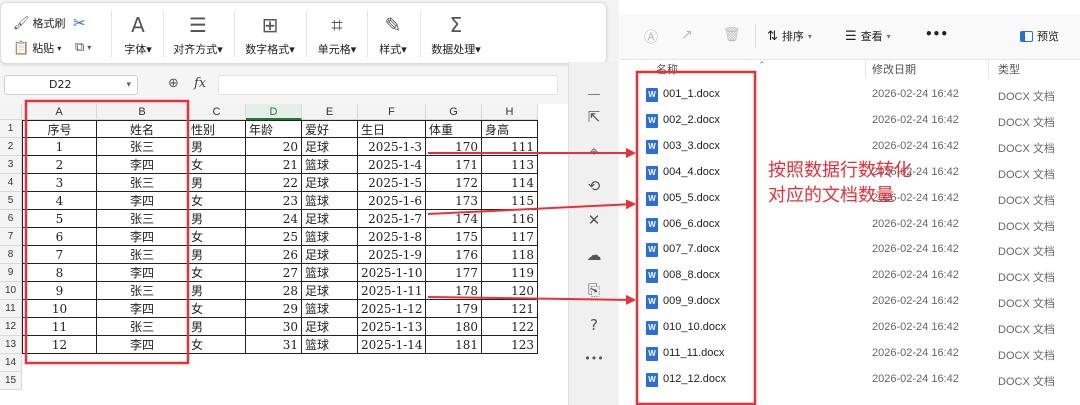  Describe the element at coordinates (840, 183) in the screenshot. I see `annotation-text: 按照数据行数转化 对应的文档数量` at that location.